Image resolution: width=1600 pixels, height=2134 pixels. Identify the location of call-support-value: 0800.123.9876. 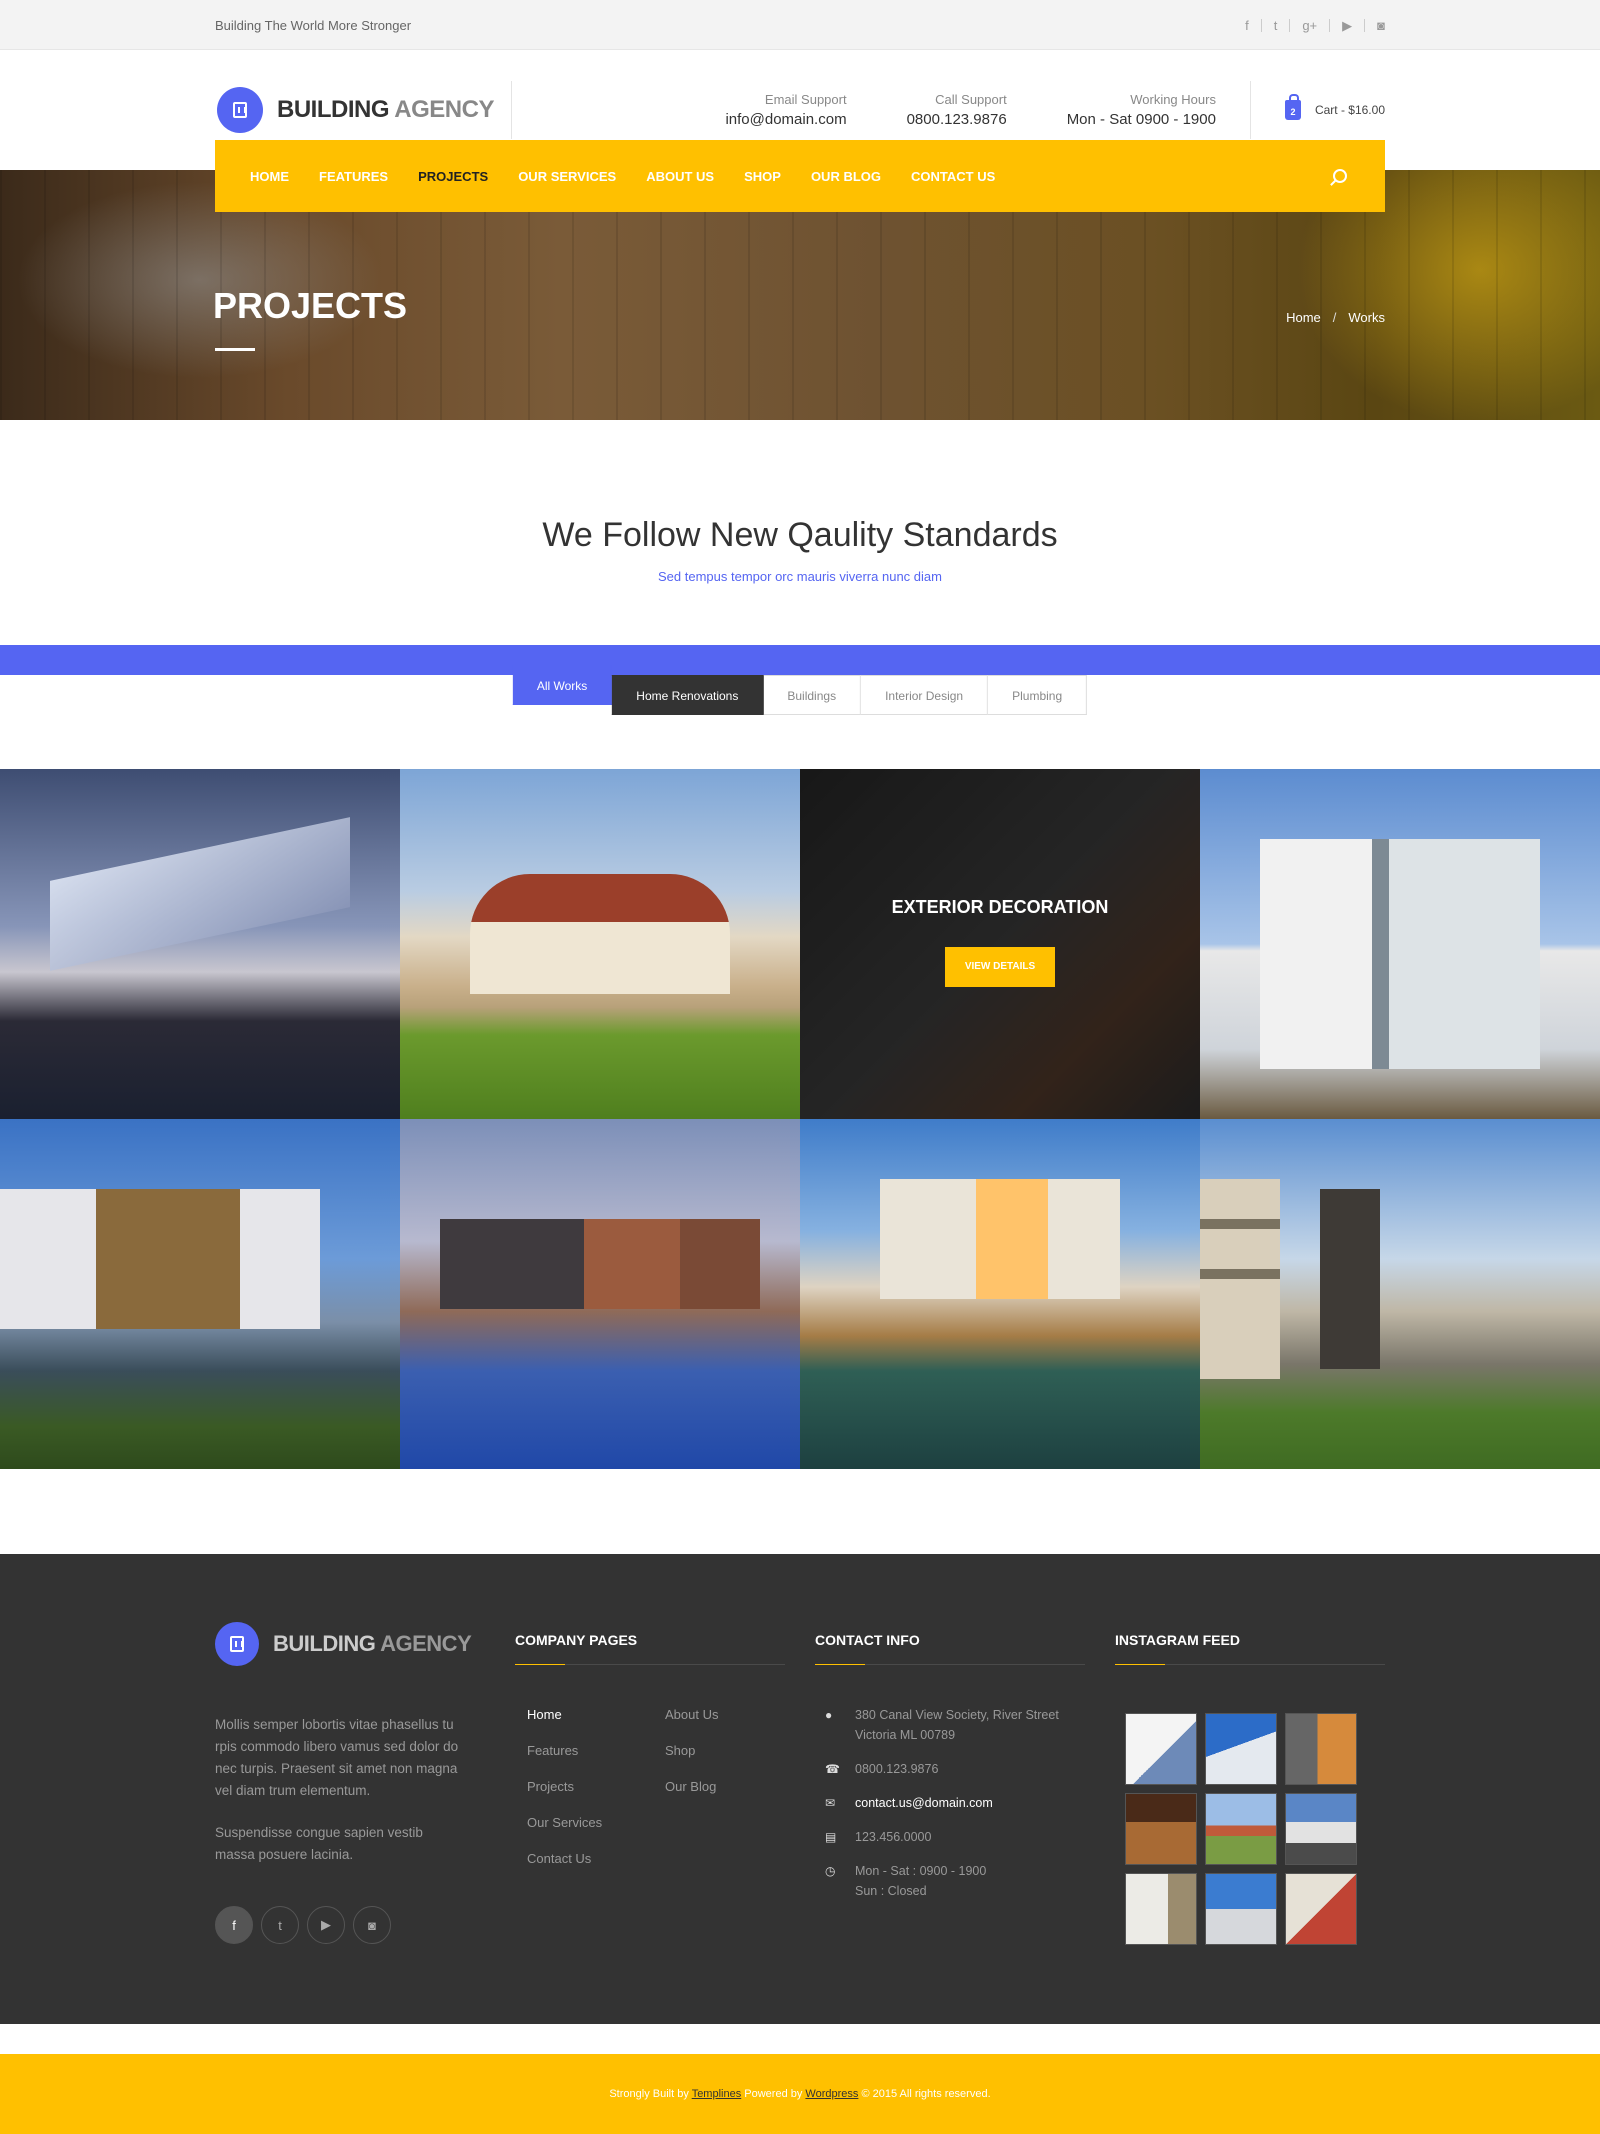
(957, 119).